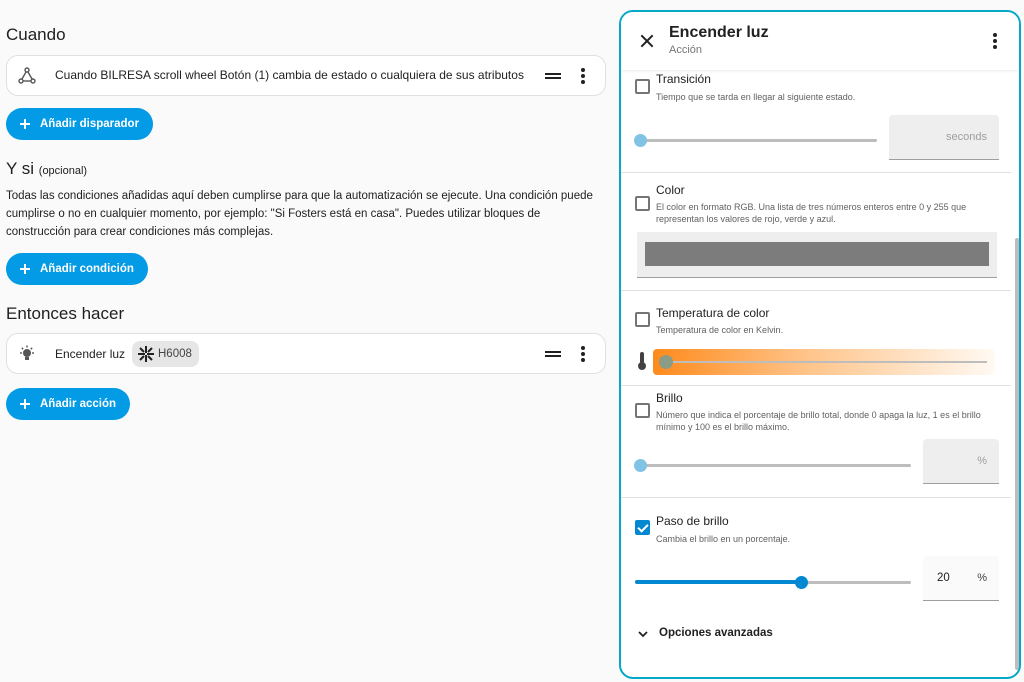  Describe the element at coordinates (669, 398) in the screenshot. I see `brightness-title: Brillo` at that location.